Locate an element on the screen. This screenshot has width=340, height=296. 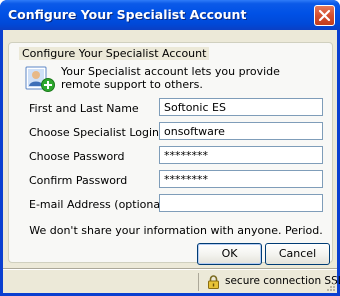
email-field is located at coordinates (241, 203).